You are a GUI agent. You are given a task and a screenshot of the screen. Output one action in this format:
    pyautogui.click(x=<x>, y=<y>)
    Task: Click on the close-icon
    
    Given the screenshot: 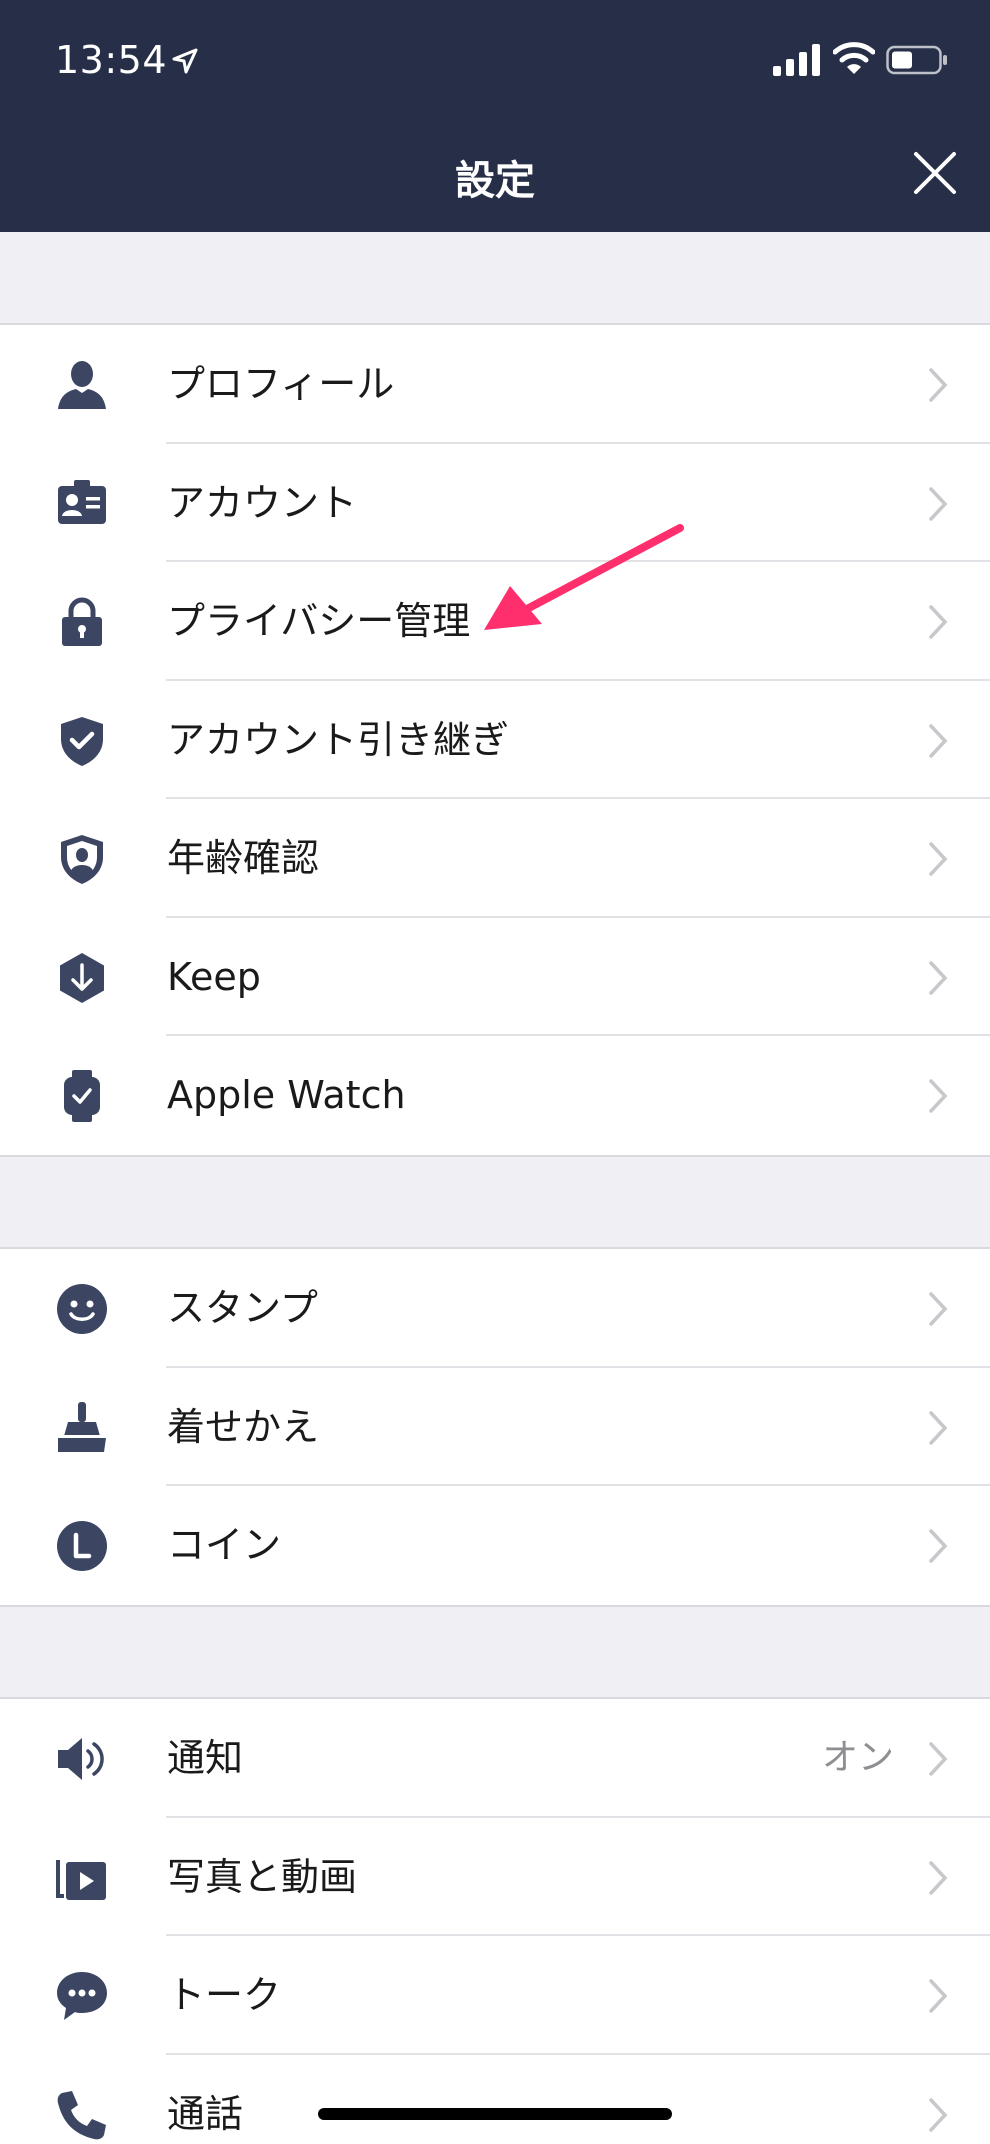 What is the action you would take?
    pyautogui.click(x=935, y=173)
    